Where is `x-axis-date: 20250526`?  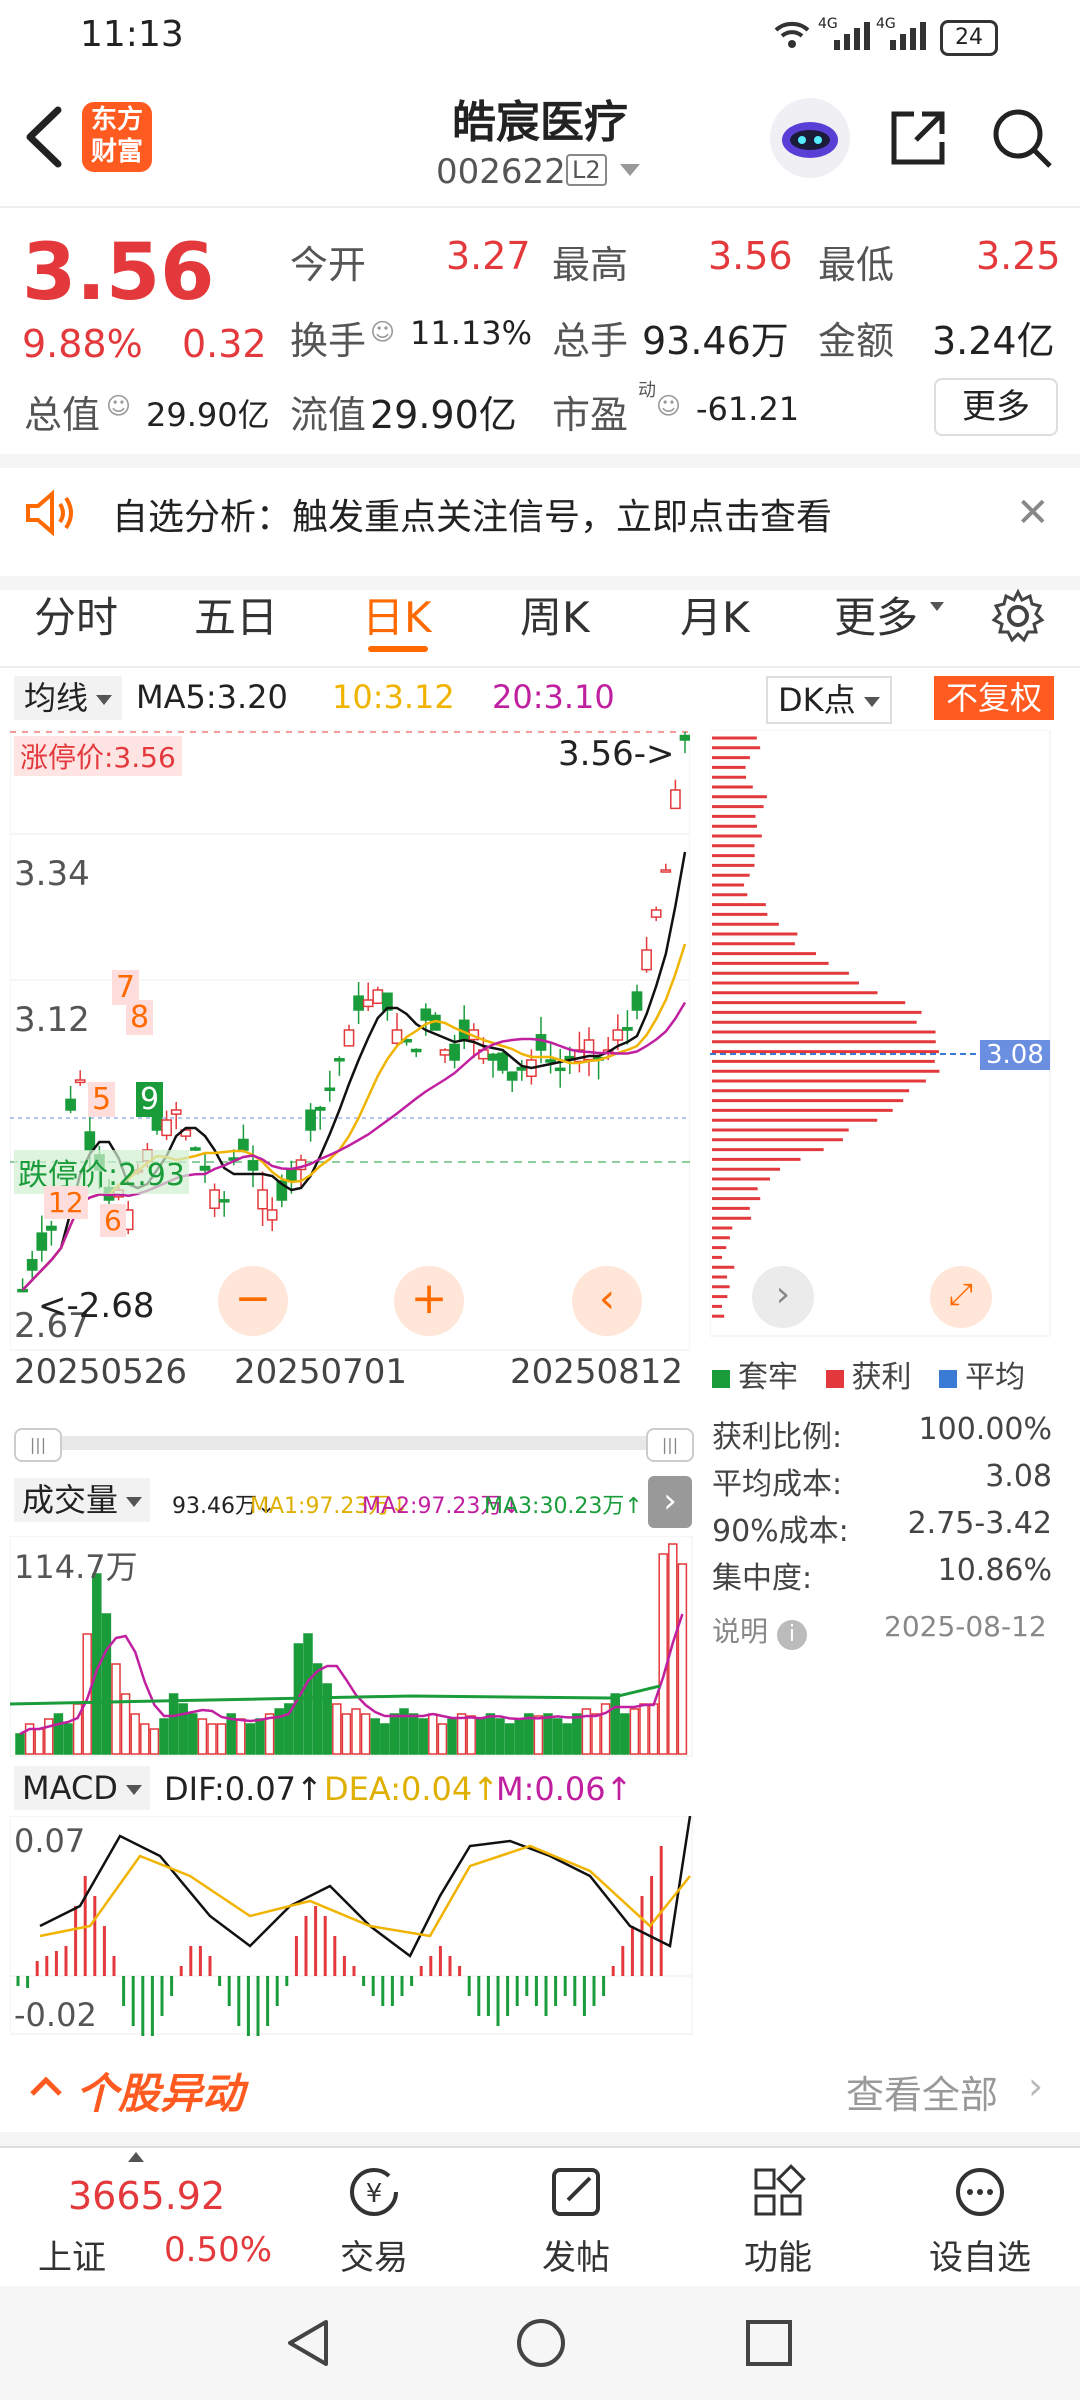 x-axis-date: 20250526 is located at coordinates (101, 1372).